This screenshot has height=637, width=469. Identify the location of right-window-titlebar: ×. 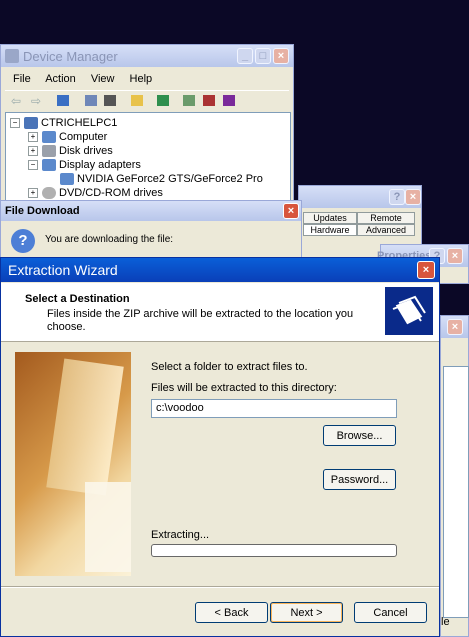
(454, 327).